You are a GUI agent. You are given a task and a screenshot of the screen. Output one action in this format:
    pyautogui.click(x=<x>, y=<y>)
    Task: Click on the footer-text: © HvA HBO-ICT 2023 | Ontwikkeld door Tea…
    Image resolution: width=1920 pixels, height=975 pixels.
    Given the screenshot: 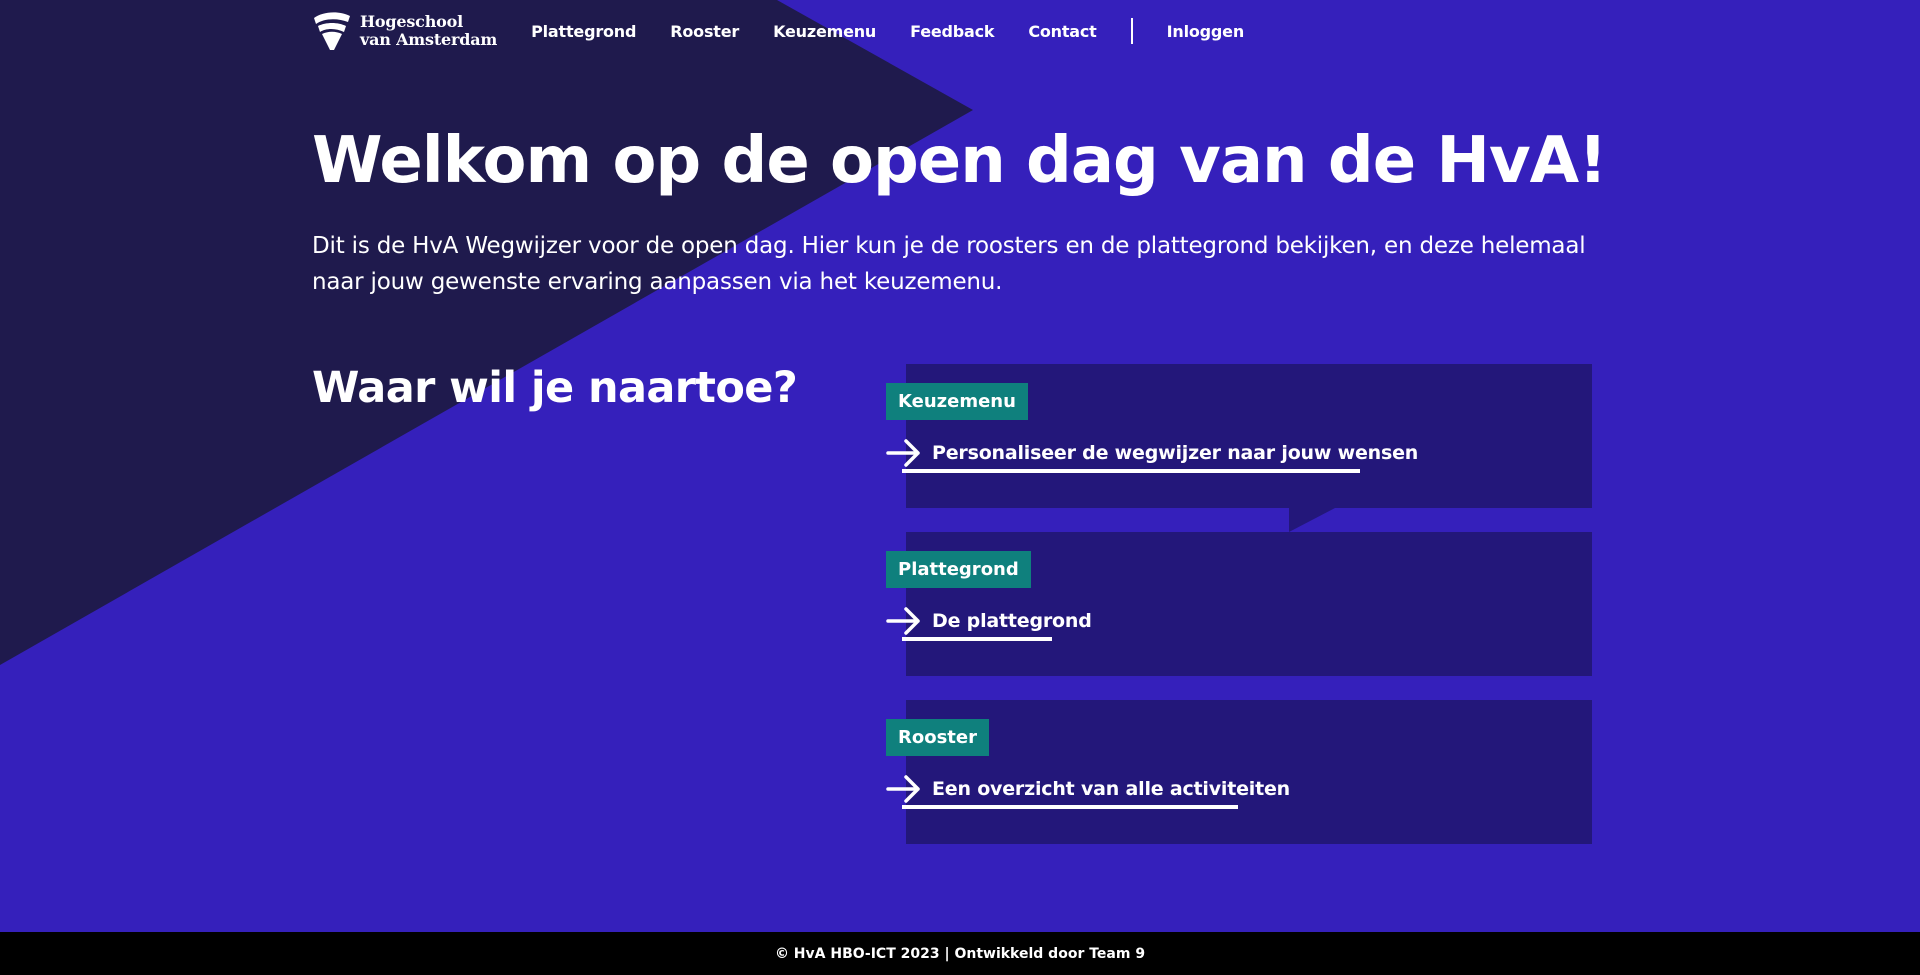 What is the action you would take?
    pyautogui.click(x=960, y=953)
    